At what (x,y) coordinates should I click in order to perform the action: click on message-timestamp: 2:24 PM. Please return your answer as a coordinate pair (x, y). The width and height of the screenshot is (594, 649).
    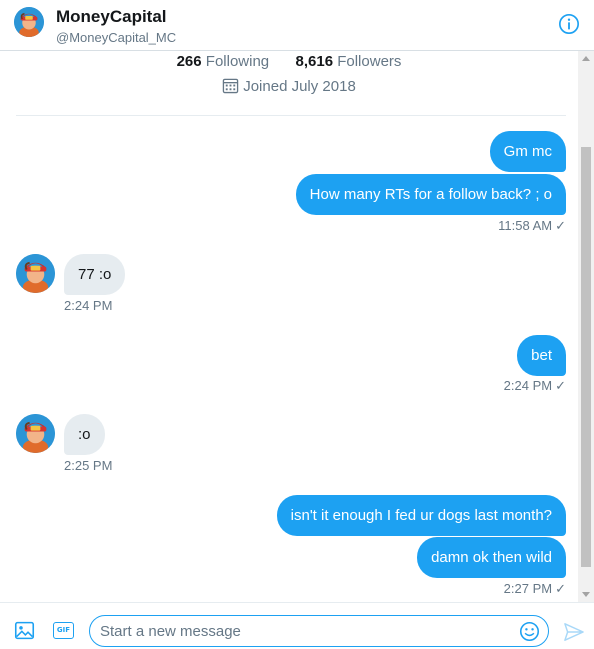
    Looking at the image, I should click on (88, 305).